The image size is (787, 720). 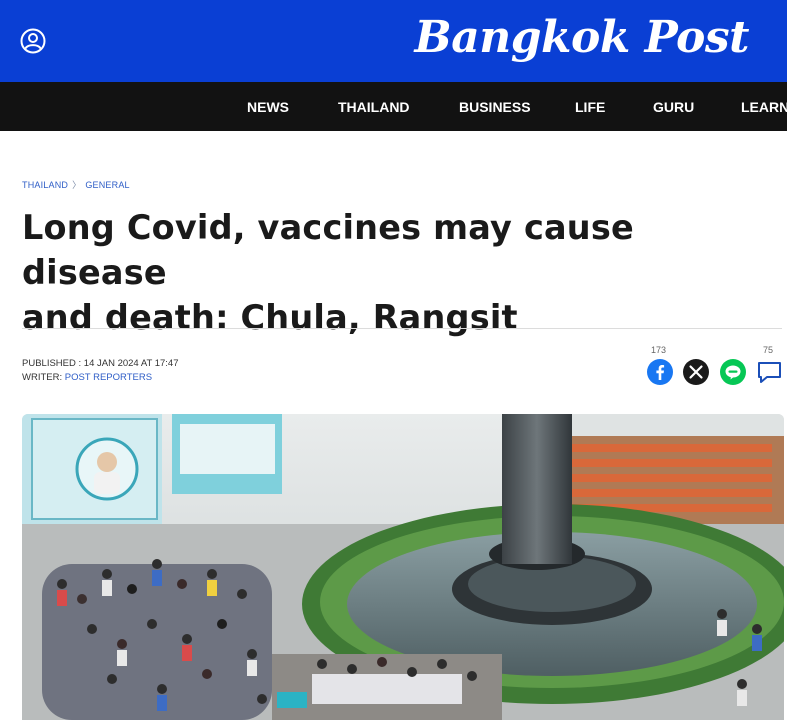 I want to click on x-share-button, so click(x=696, y=372).